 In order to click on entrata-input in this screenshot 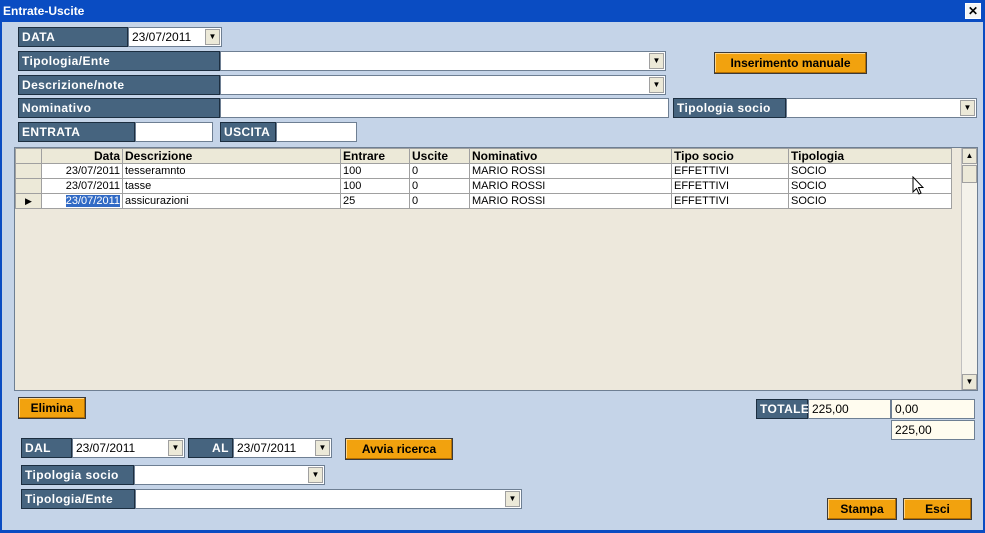, I will do `click(174, 132)`.